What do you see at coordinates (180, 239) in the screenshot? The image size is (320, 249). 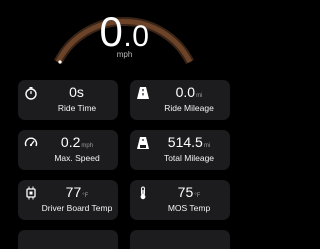 I see `stat-card-next-right` at bounding box center [180, 239].